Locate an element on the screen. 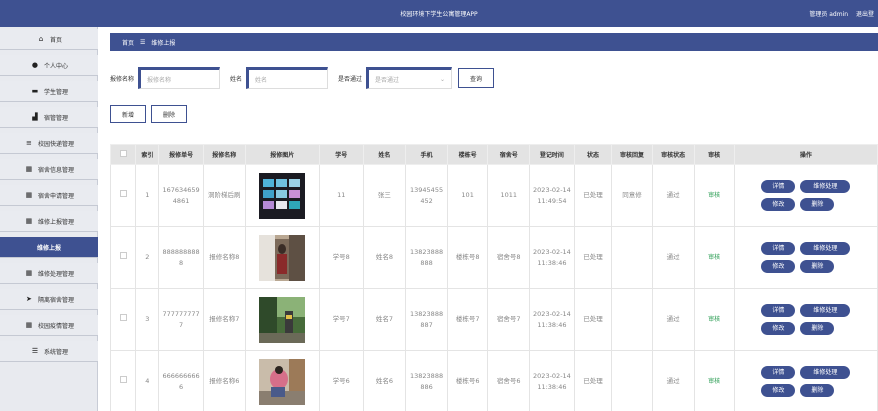 The width and height of the screenshot is (878, 411). cell-phone: 13823888888 is located at coordinates (426, 257).